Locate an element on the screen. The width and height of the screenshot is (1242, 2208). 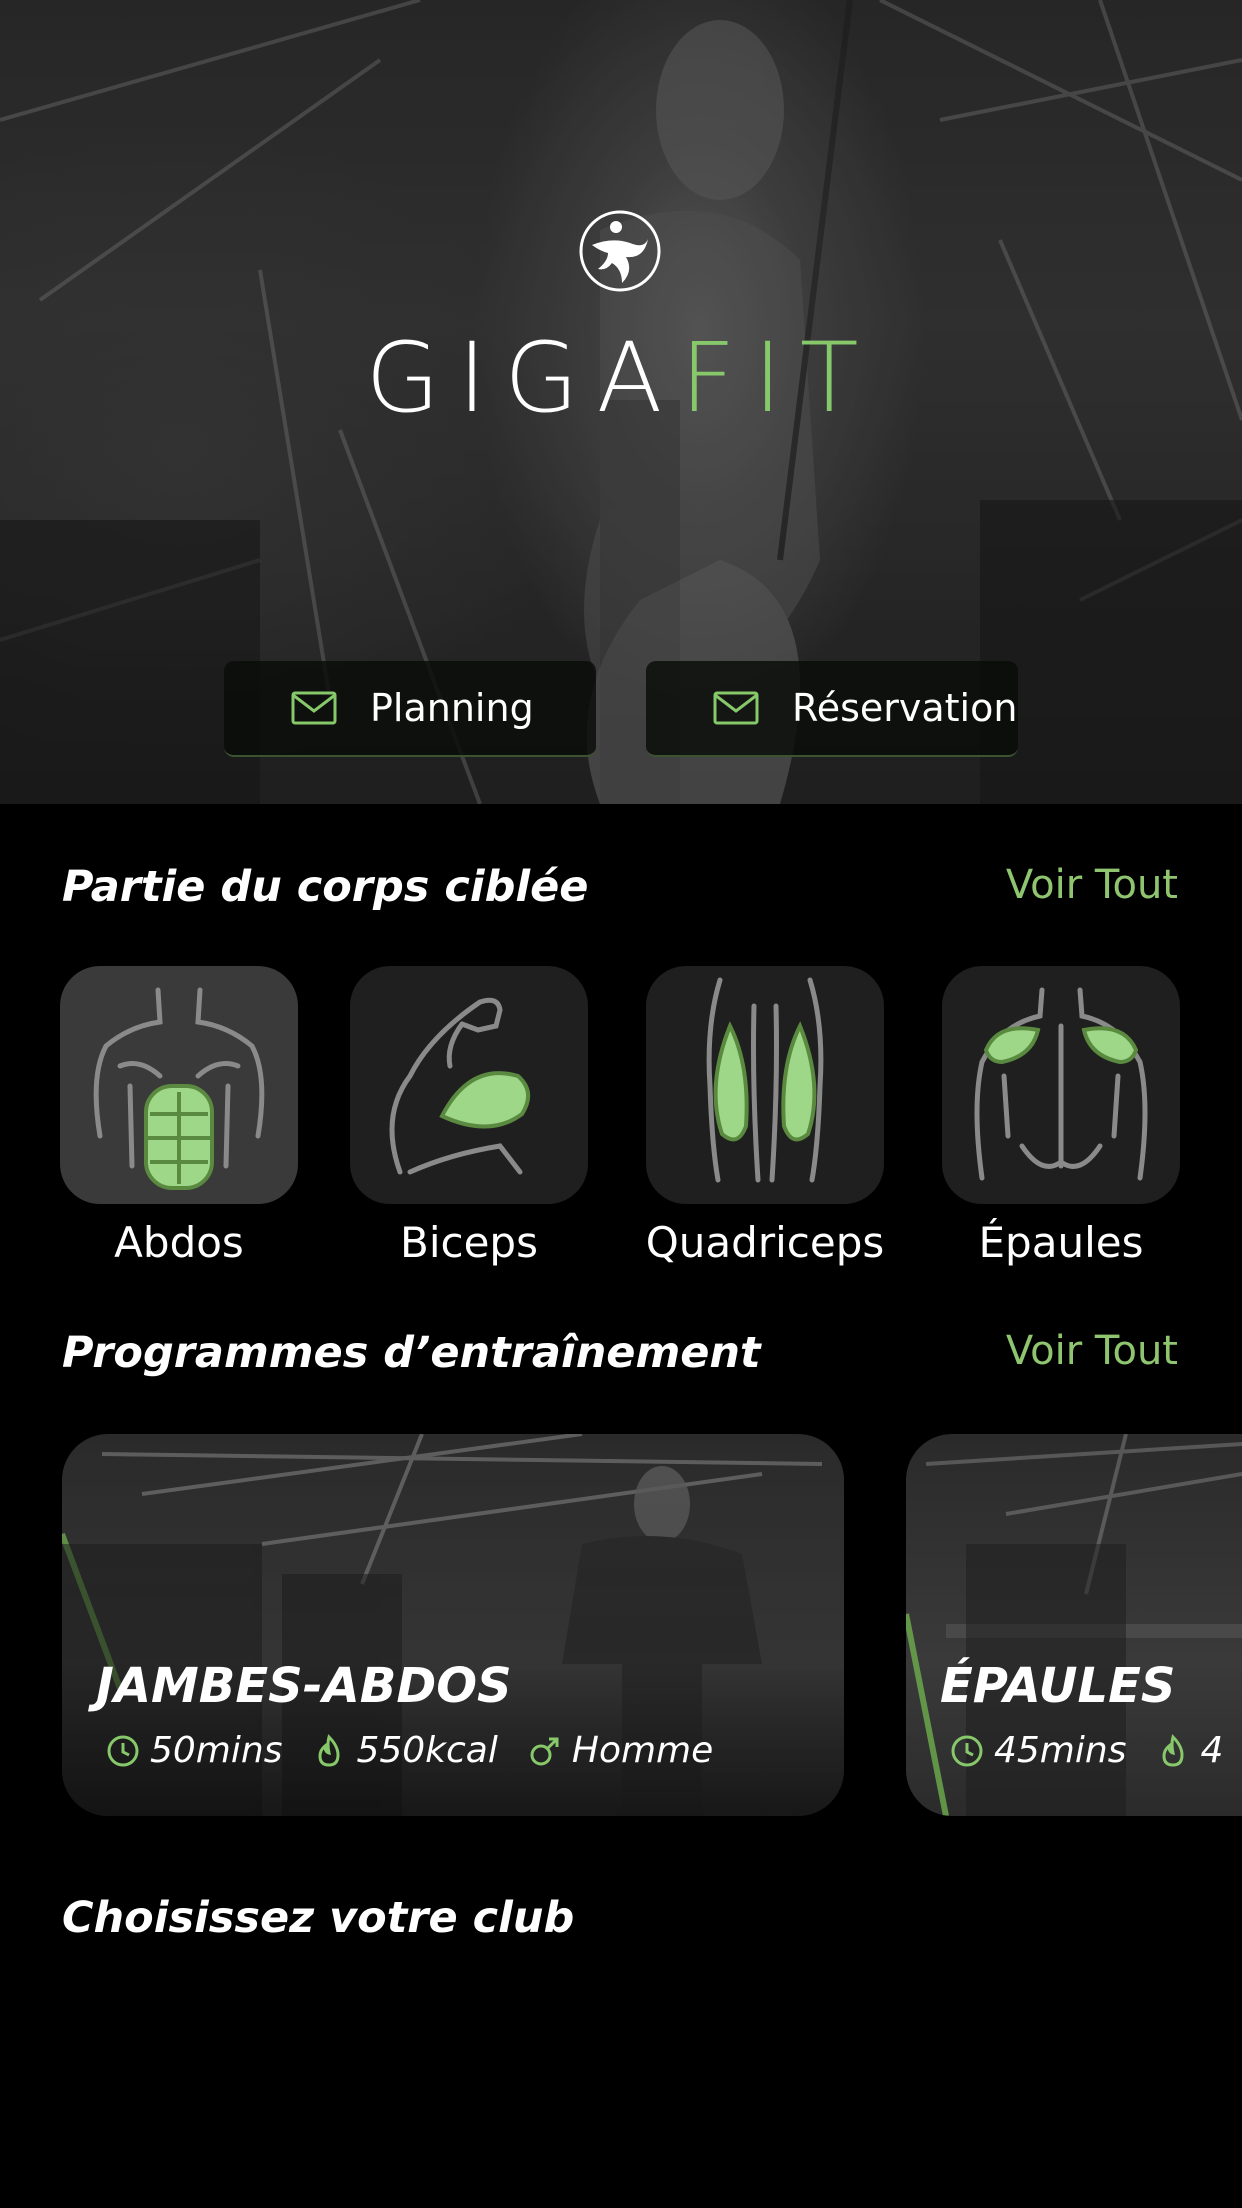
body-part-label: Biceps is located at coordinates (469, 1242).